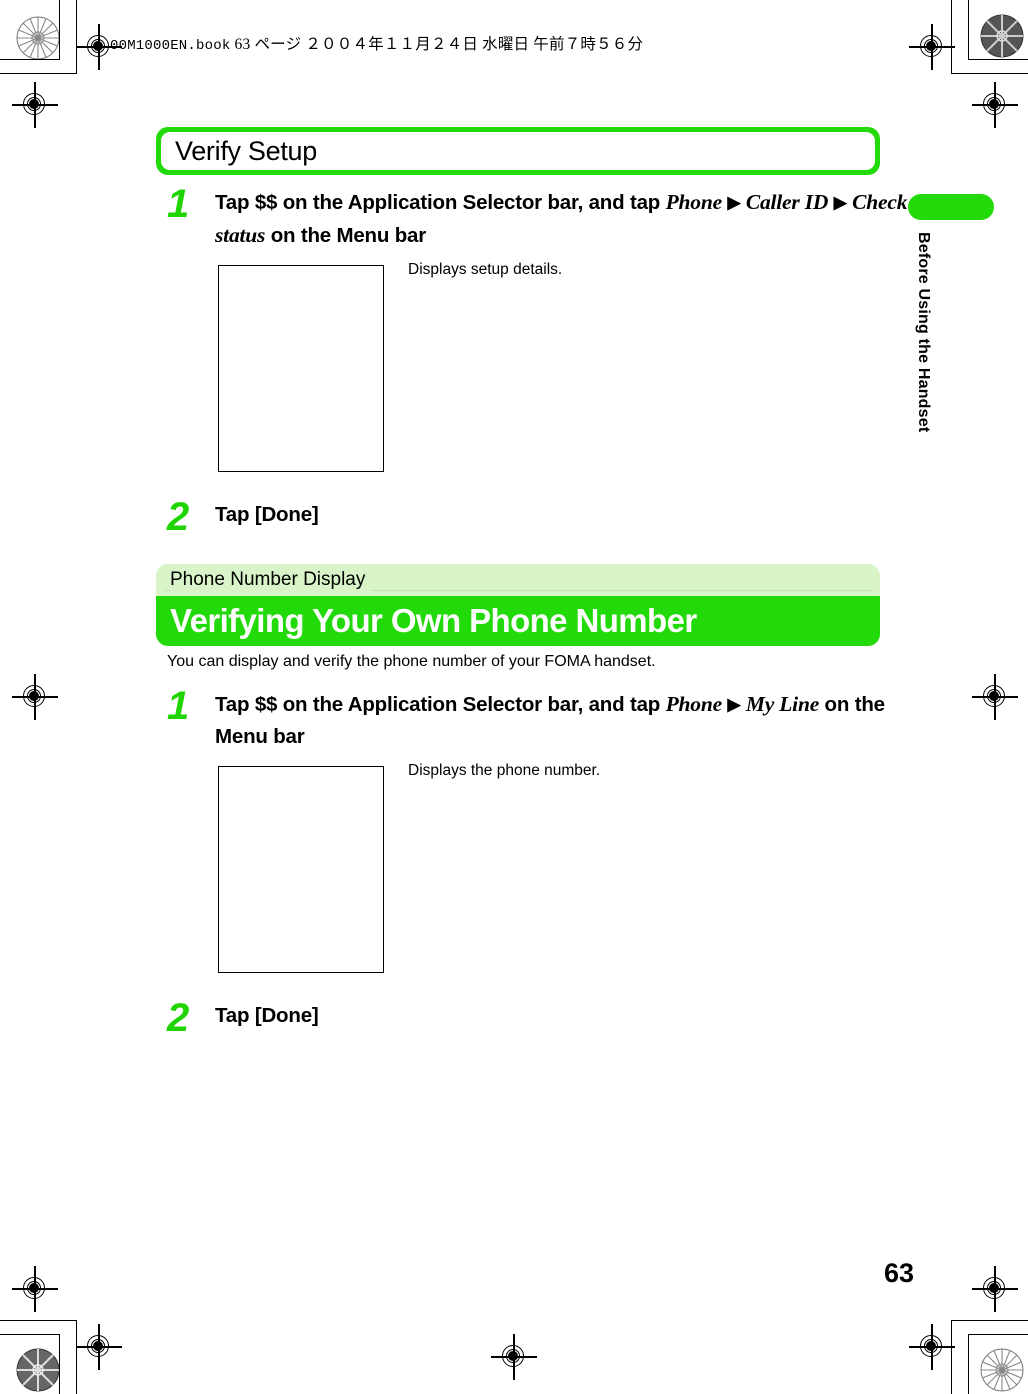 The image size is (1028, 1394). I want to click on page-title: Verify Setup, so click(246, 150).